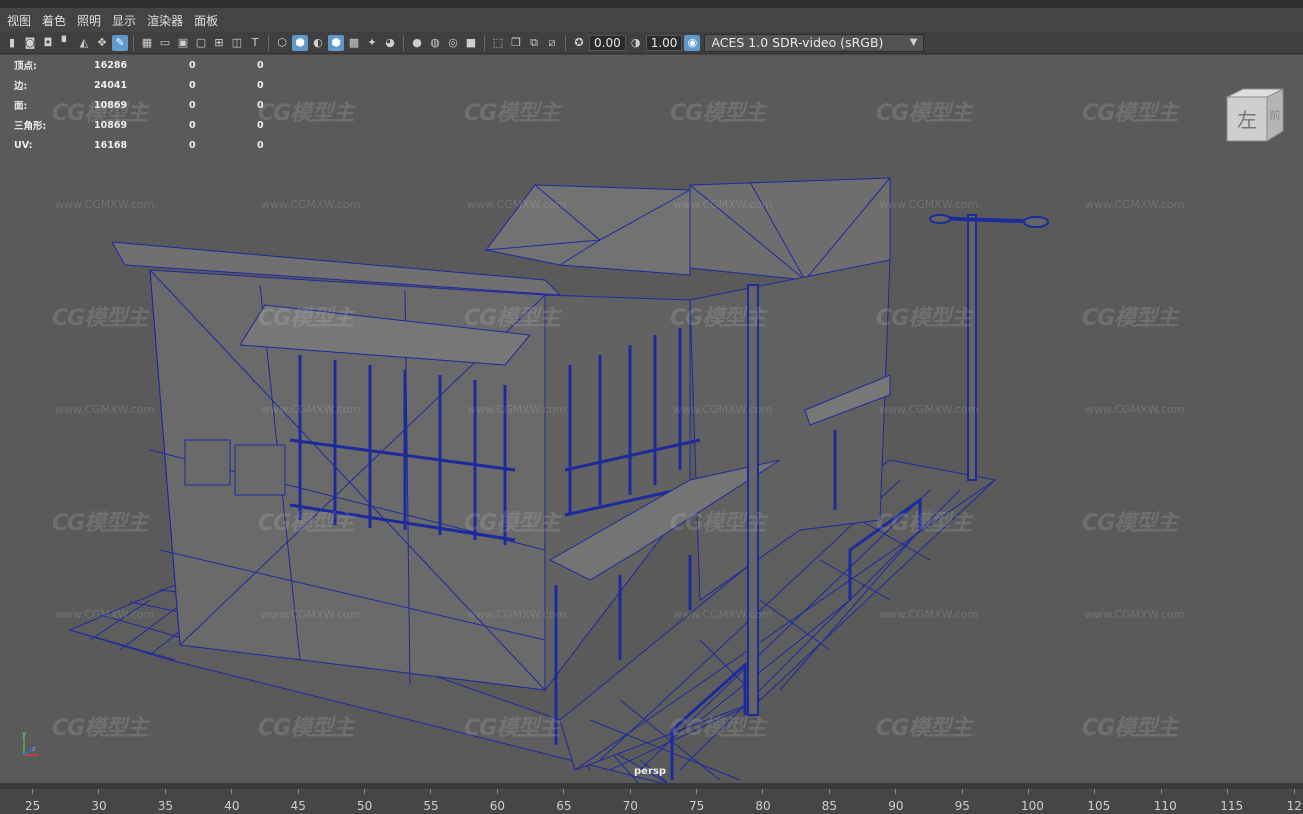 Image resolution: width=1303 pixels, height=814 pixels. Describe the element at coordinates (84, 43) in the screenshot. I see `image-plane-icon: ◭` at that location.